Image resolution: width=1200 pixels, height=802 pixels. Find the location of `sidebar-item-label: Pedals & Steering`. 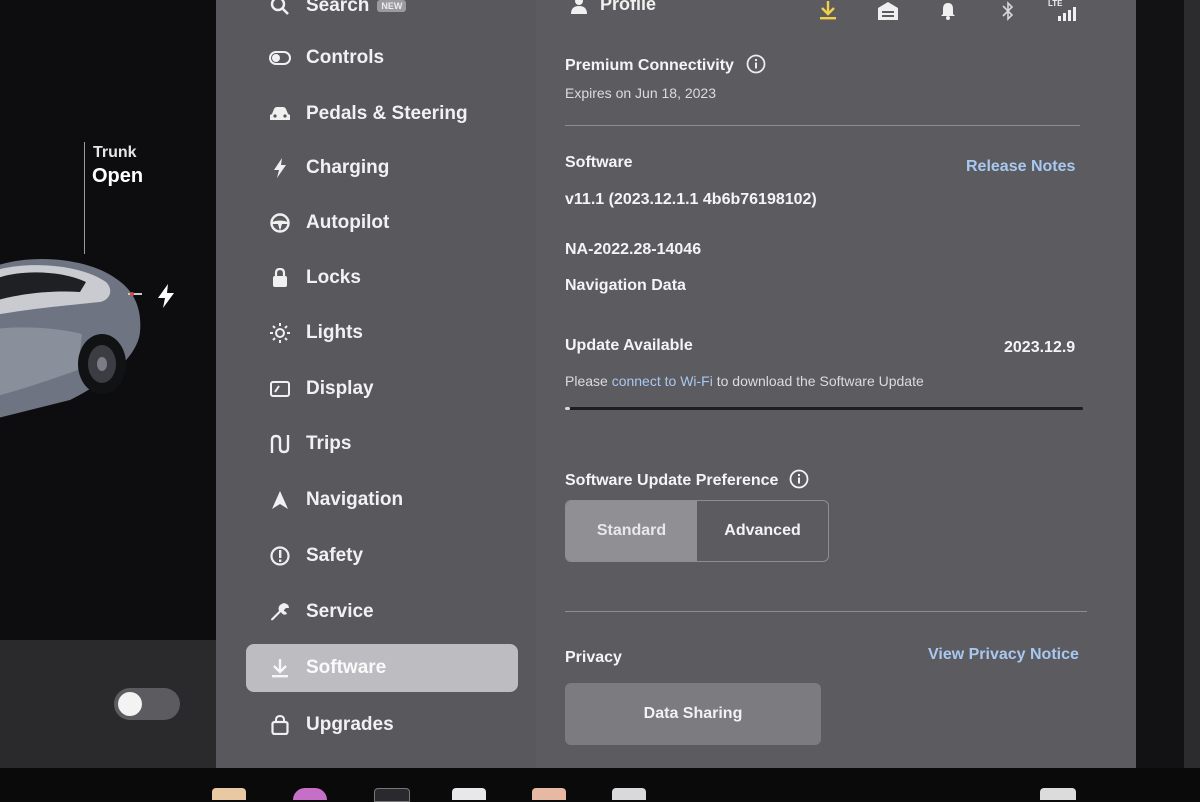

sidebar-item-label: Pedals & Steering is located at coordinates (387, 113).